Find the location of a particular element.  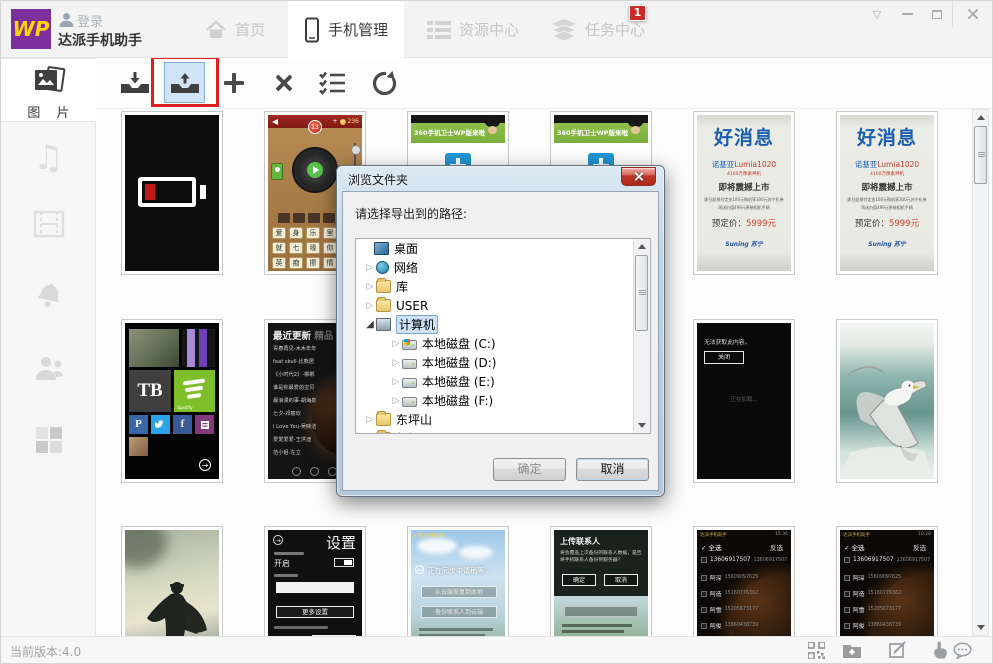

home-icon is located at coordinates (216, 28).